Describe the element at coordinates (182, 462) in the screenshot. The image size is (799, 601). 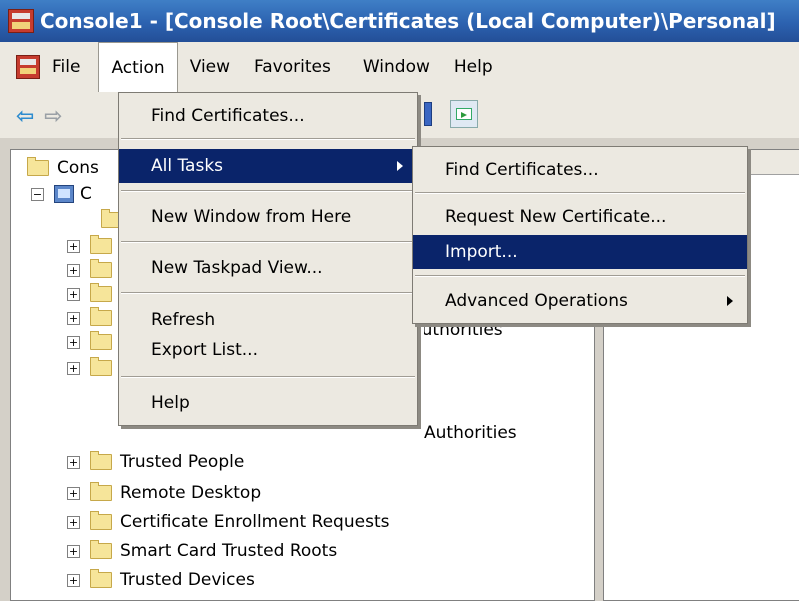
I see `tree-label: Trusted People` at that location.